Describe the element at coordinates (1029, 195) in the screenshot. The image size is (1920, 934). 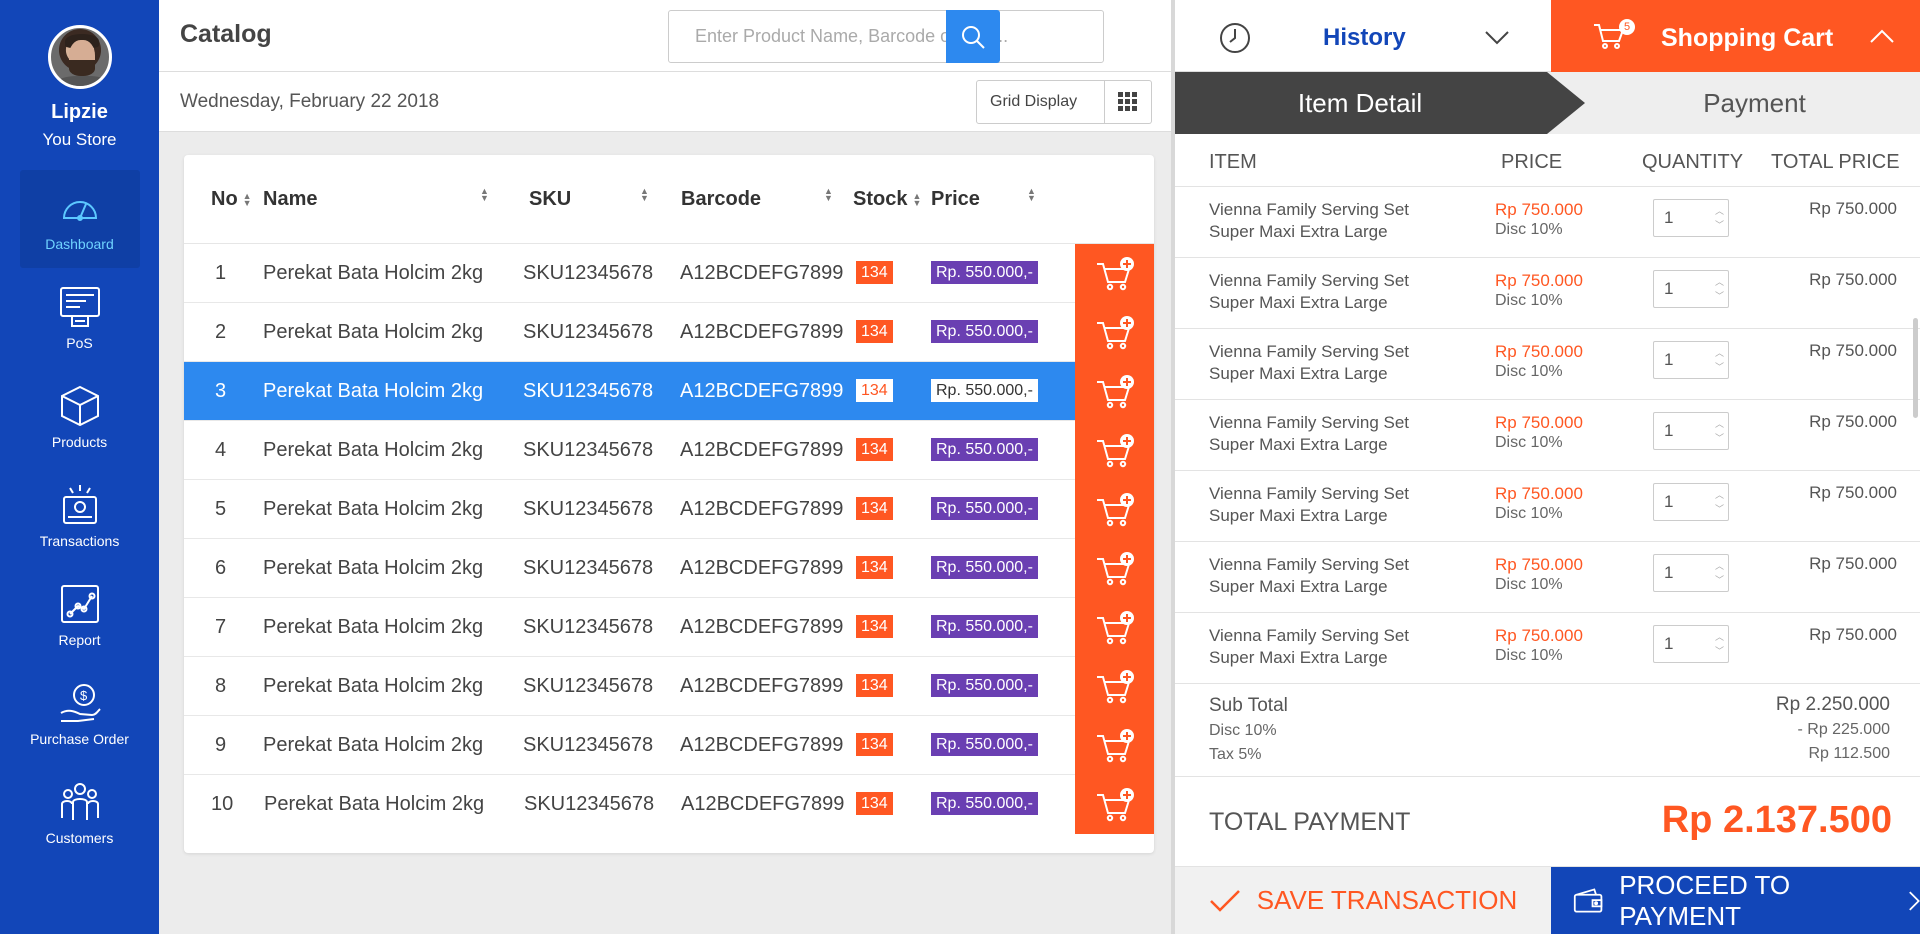
I see `sort-price: ▲ ▼` at that location.